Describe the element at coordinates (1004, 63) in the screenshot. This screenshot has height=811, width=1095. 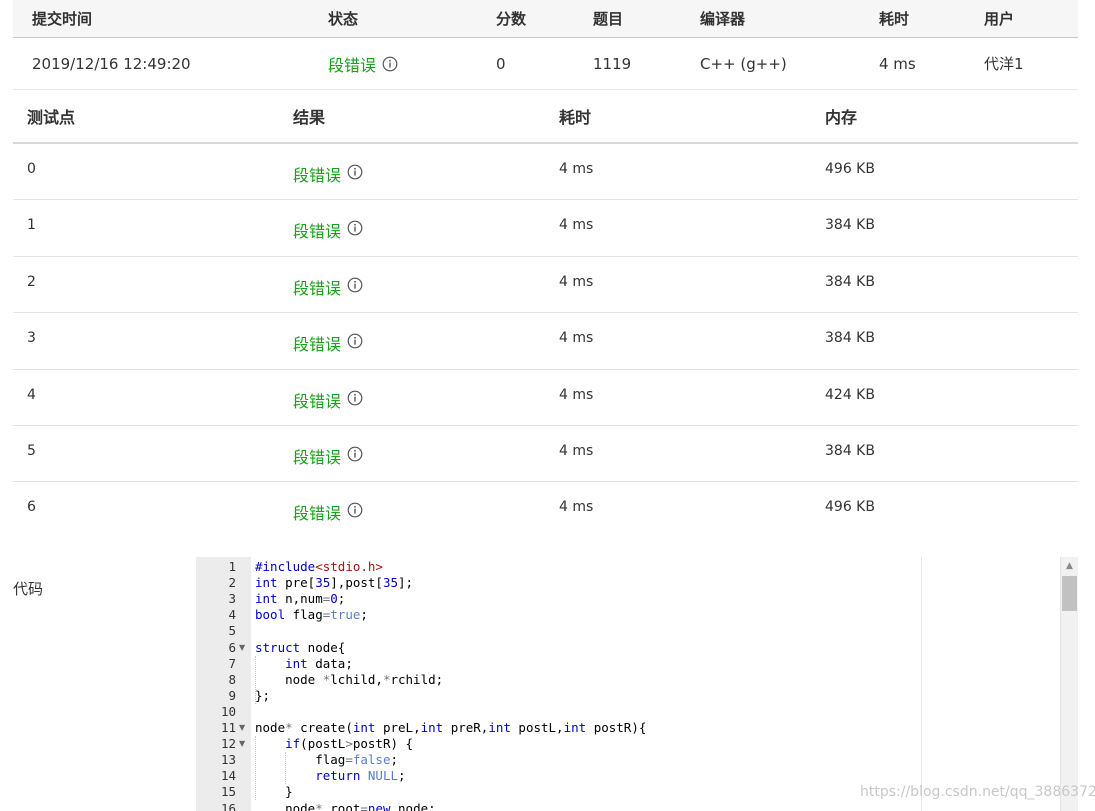
I see `user-name: 代洋1` at that location.